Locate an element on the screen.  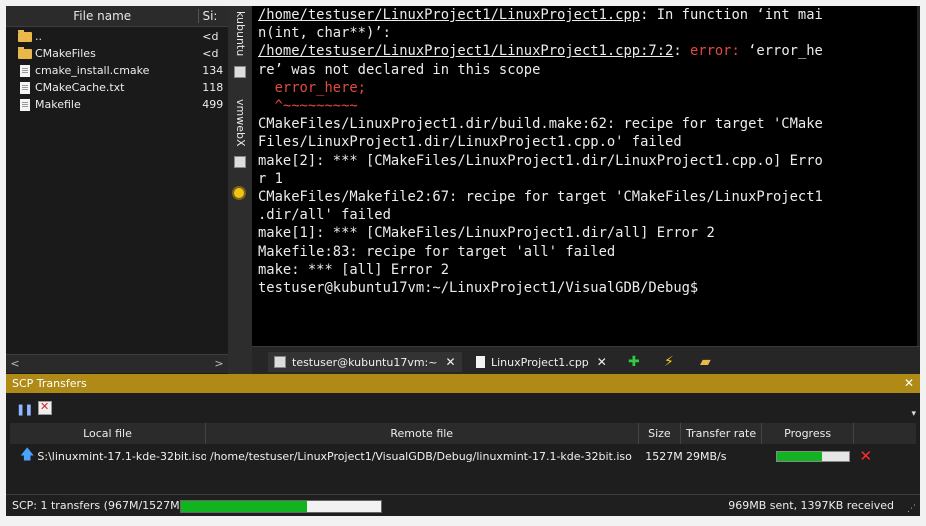
column-local-file: Local file is located at coordinates (108, 433).